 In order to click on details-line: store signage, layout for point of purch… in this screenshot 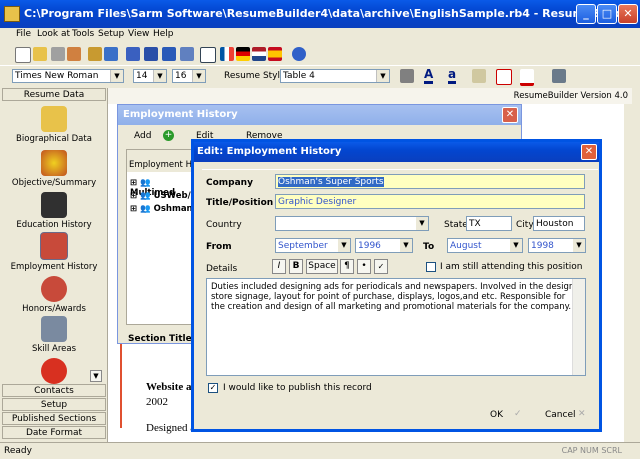, I will do `click(388, 297)`.